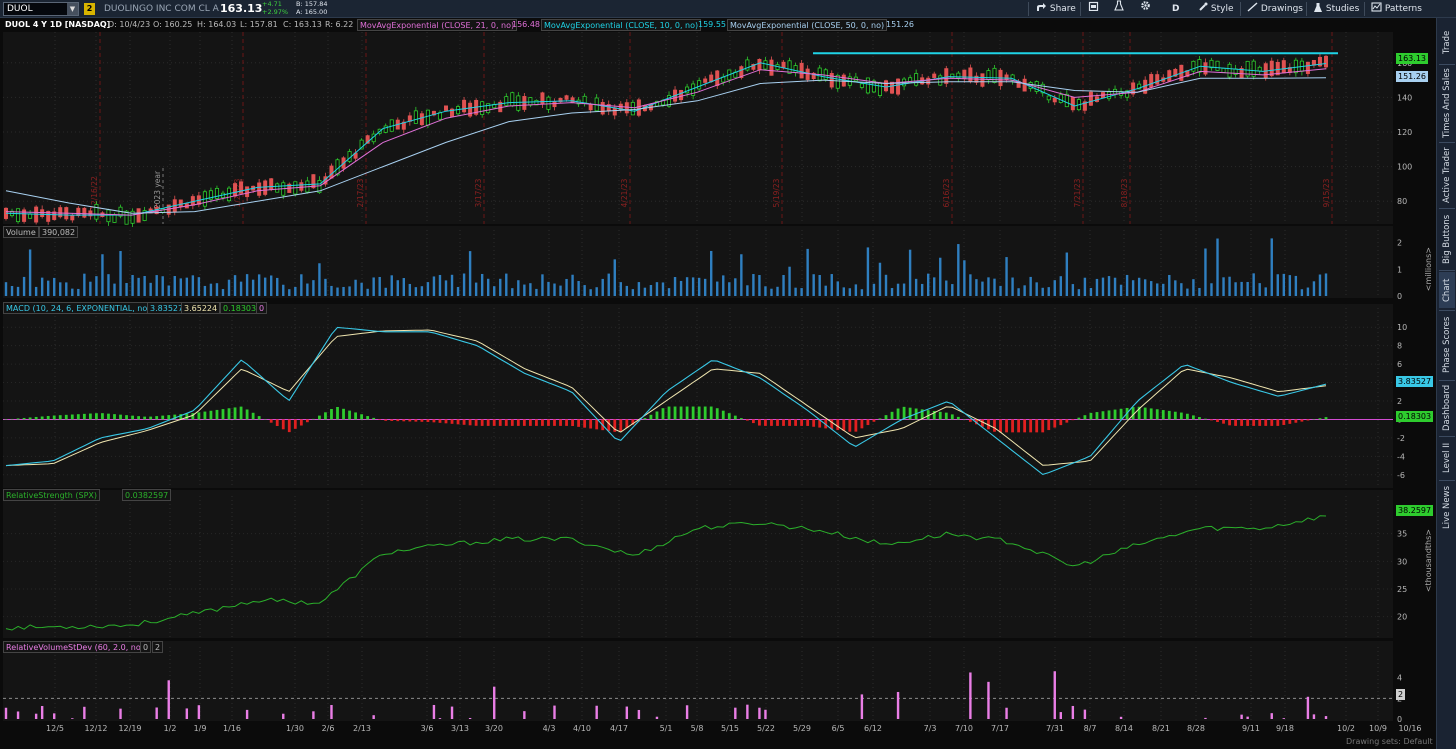  What do you see at coordinates (1093, 9) in the screenshot?
I see `snapshot-button` at bounding box center [1093, 9].